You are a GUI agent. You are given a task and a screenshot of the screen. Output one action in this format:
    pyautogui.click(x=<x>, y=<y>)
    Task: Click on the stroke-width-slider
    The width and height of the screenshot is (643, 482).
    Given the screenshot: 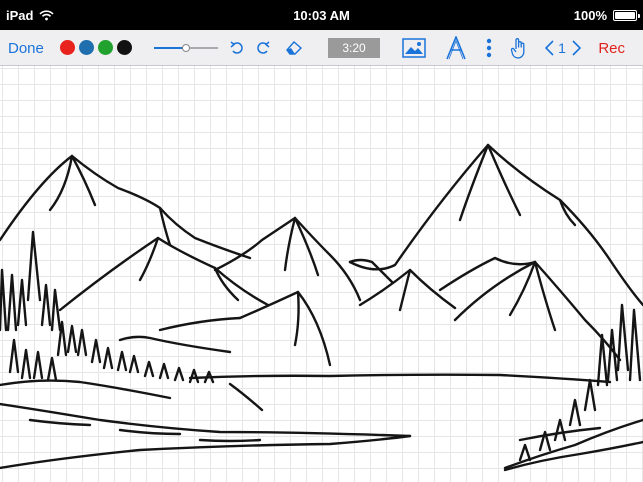 What is the action you would take?
    pyautogui.click(x=186, y=48)
    